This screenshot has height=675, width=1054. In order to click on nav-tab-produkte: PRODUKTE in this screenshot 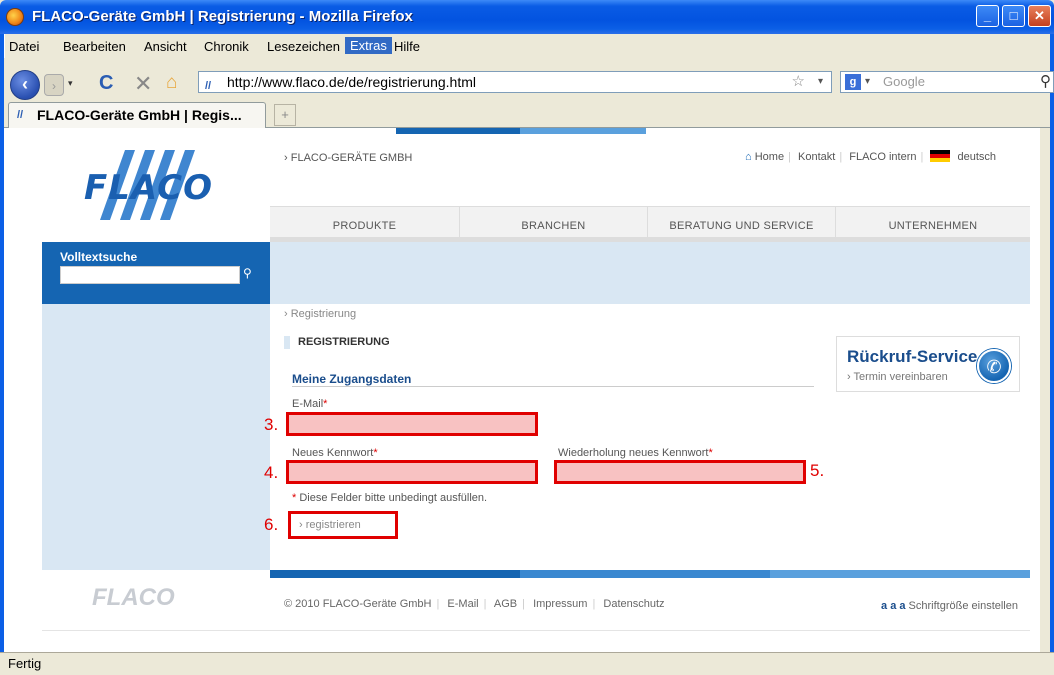, I will do `click(365, 225)`.